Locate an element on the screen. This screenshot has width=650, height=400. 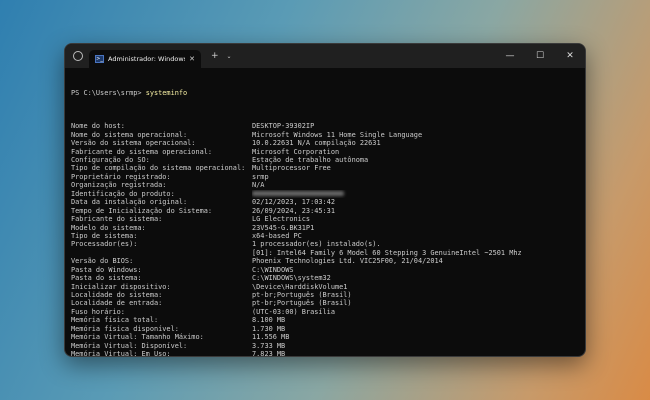
output-value: 1.730 MB is located at coordinates (269, 328).